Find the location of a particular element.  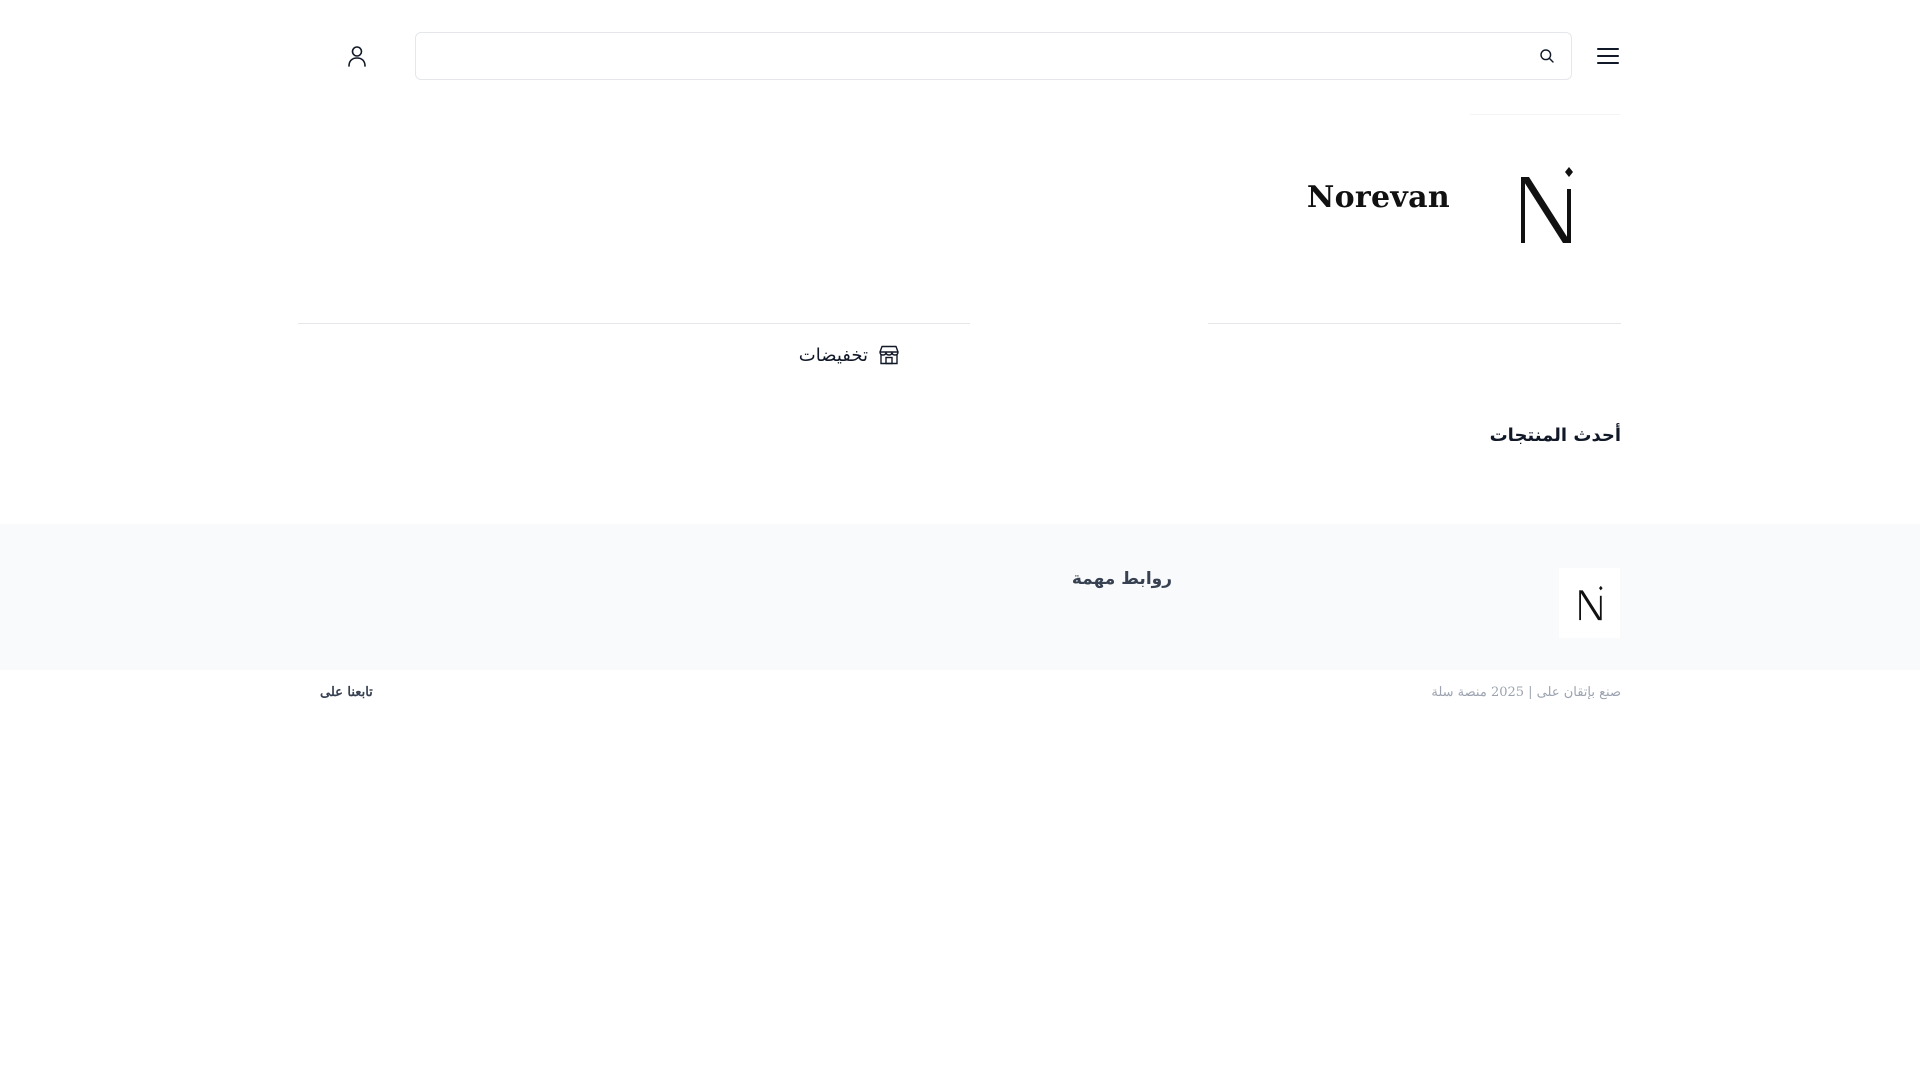

store-logo-link is located at coordinates (1545, 204).